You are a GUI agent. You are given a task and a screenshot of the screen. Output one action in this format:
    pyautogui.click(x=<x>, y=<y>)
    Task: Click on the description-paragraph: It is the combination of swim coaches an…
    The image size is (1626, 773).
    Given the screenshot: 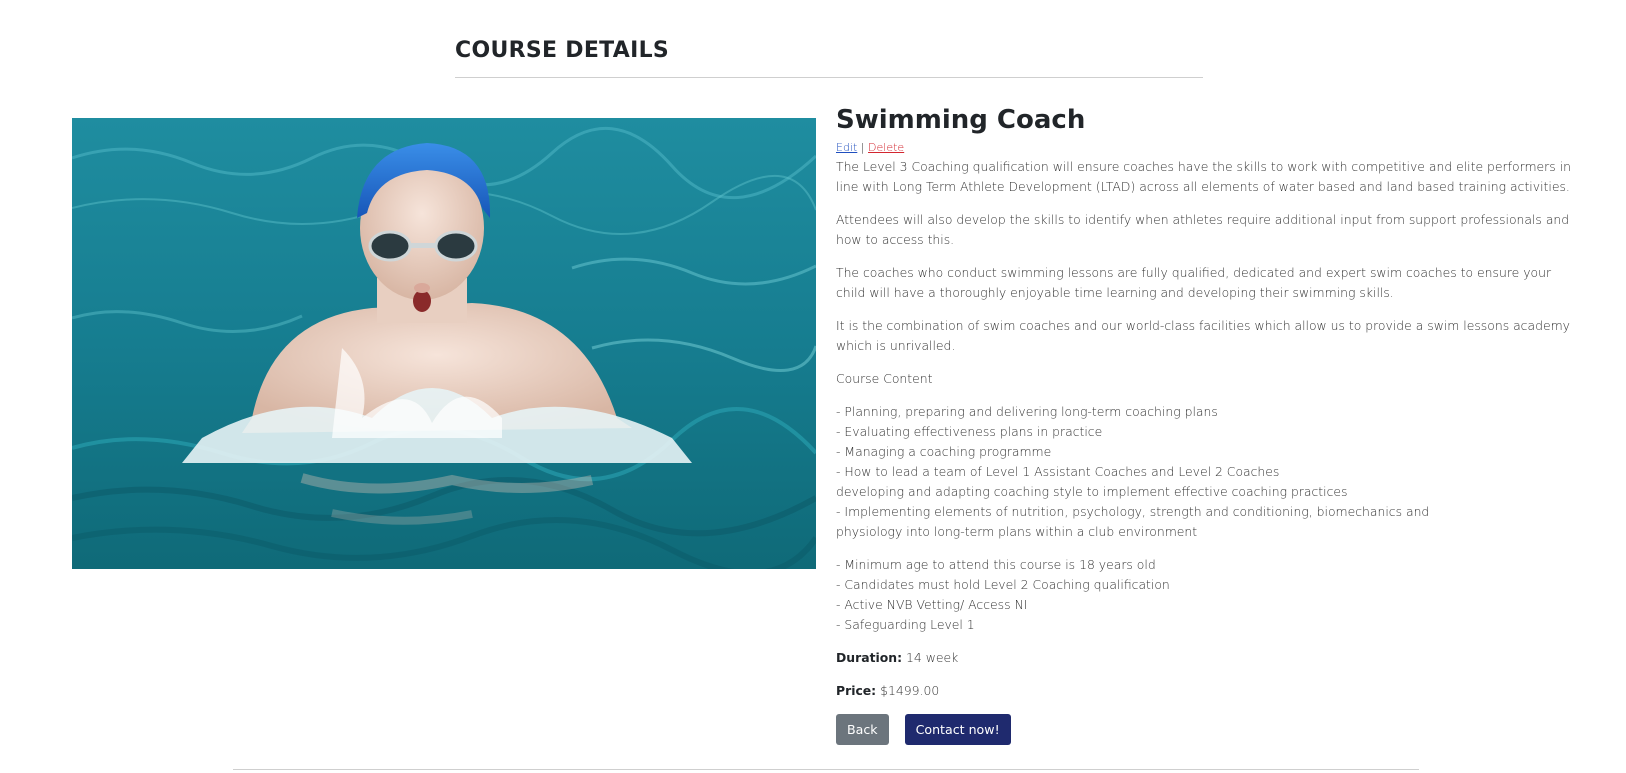 What is the action you would take?
    pyautogui.click(x=1203, y=335)
    